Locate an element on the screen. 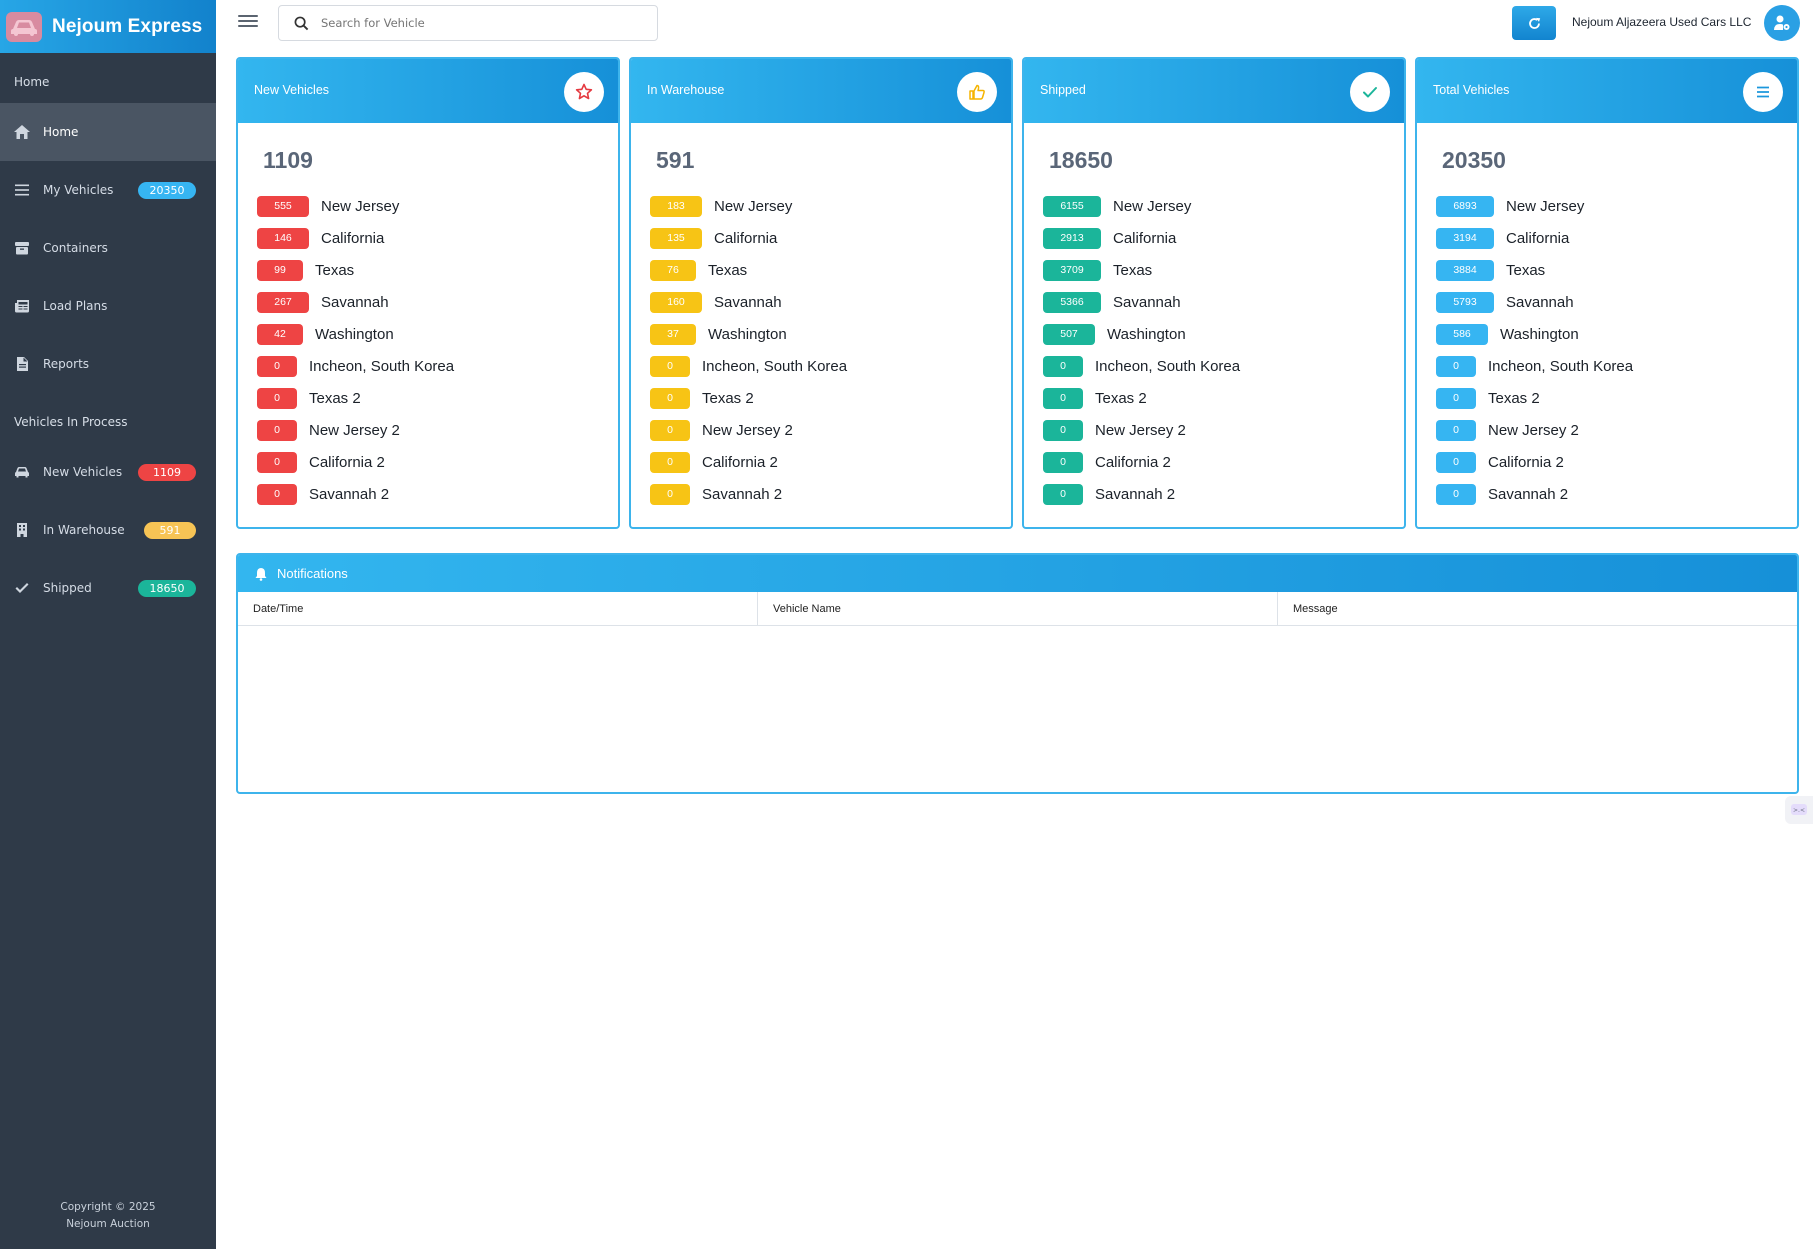  sidebar-item-load-plans: Load Plans is located at coordinates (108, 306).